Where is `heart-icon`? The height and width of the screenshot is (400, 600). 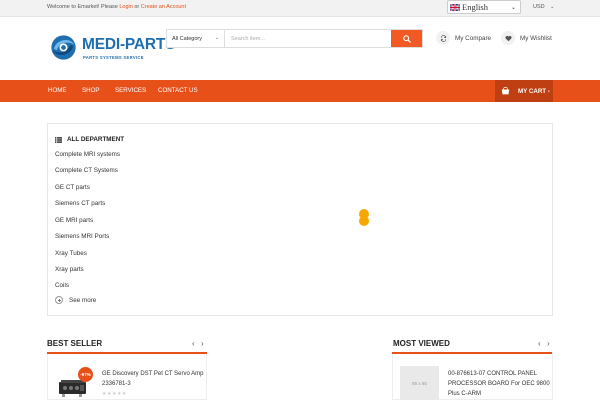
heart-icon is located at coordinates (508, 38).